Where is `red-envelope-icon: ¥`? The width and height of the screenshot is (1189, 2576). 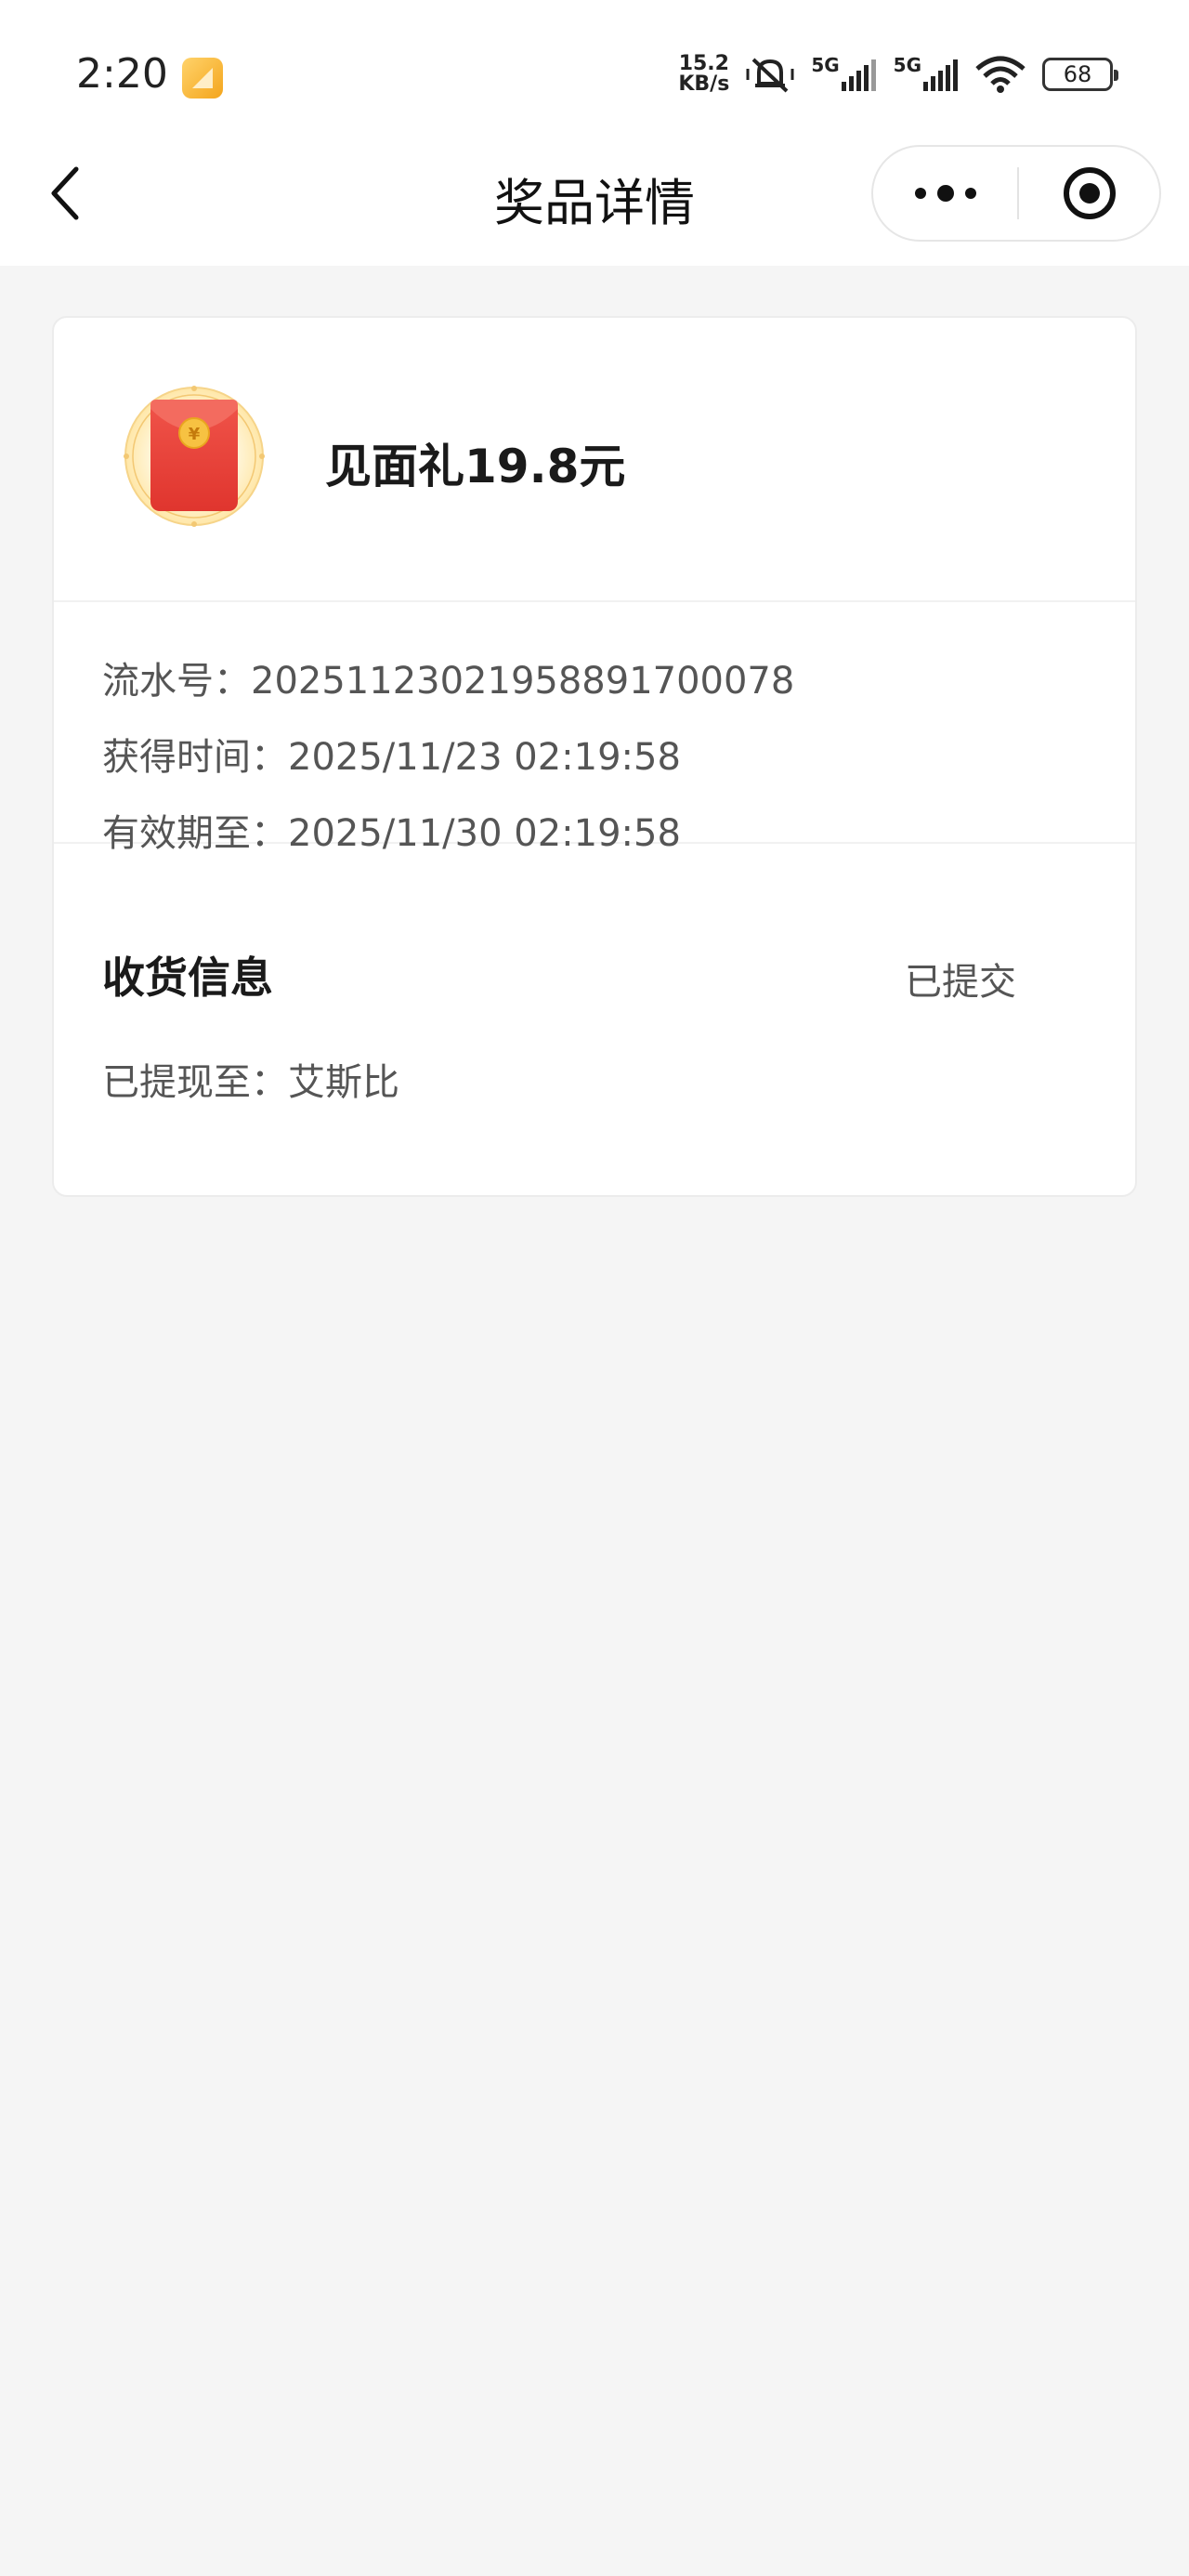 red-envelope-icon: ¥ is located at coordinates (195, 456).